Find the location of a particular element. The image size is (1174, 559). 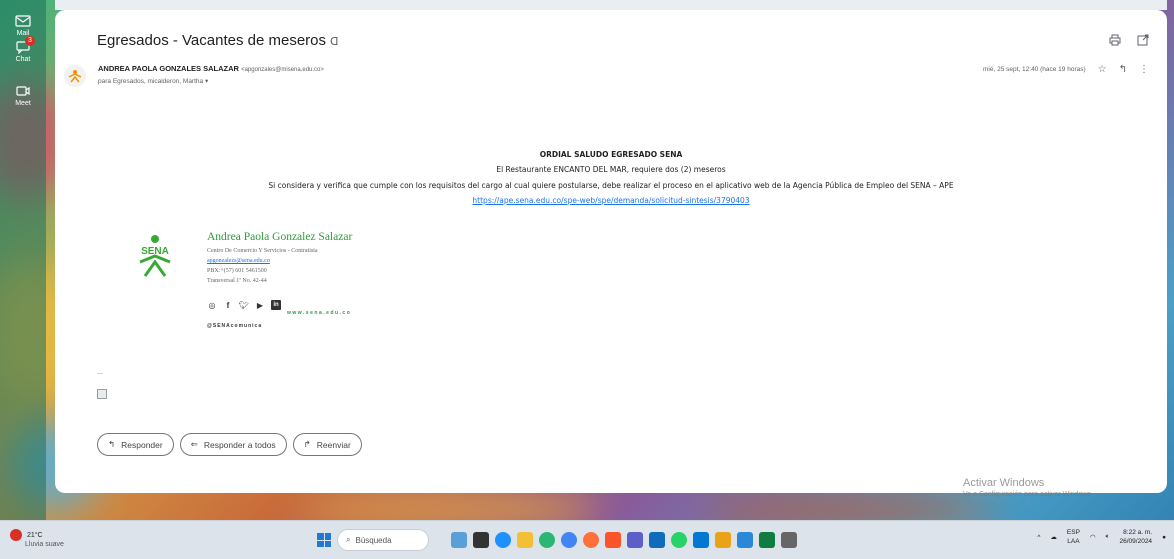

system-tray: ^ ☁ ESP LAA ◠ 🔈︎ 8:22 a. m. 26/09/2024 ● is located at coordinates (1101, 537).